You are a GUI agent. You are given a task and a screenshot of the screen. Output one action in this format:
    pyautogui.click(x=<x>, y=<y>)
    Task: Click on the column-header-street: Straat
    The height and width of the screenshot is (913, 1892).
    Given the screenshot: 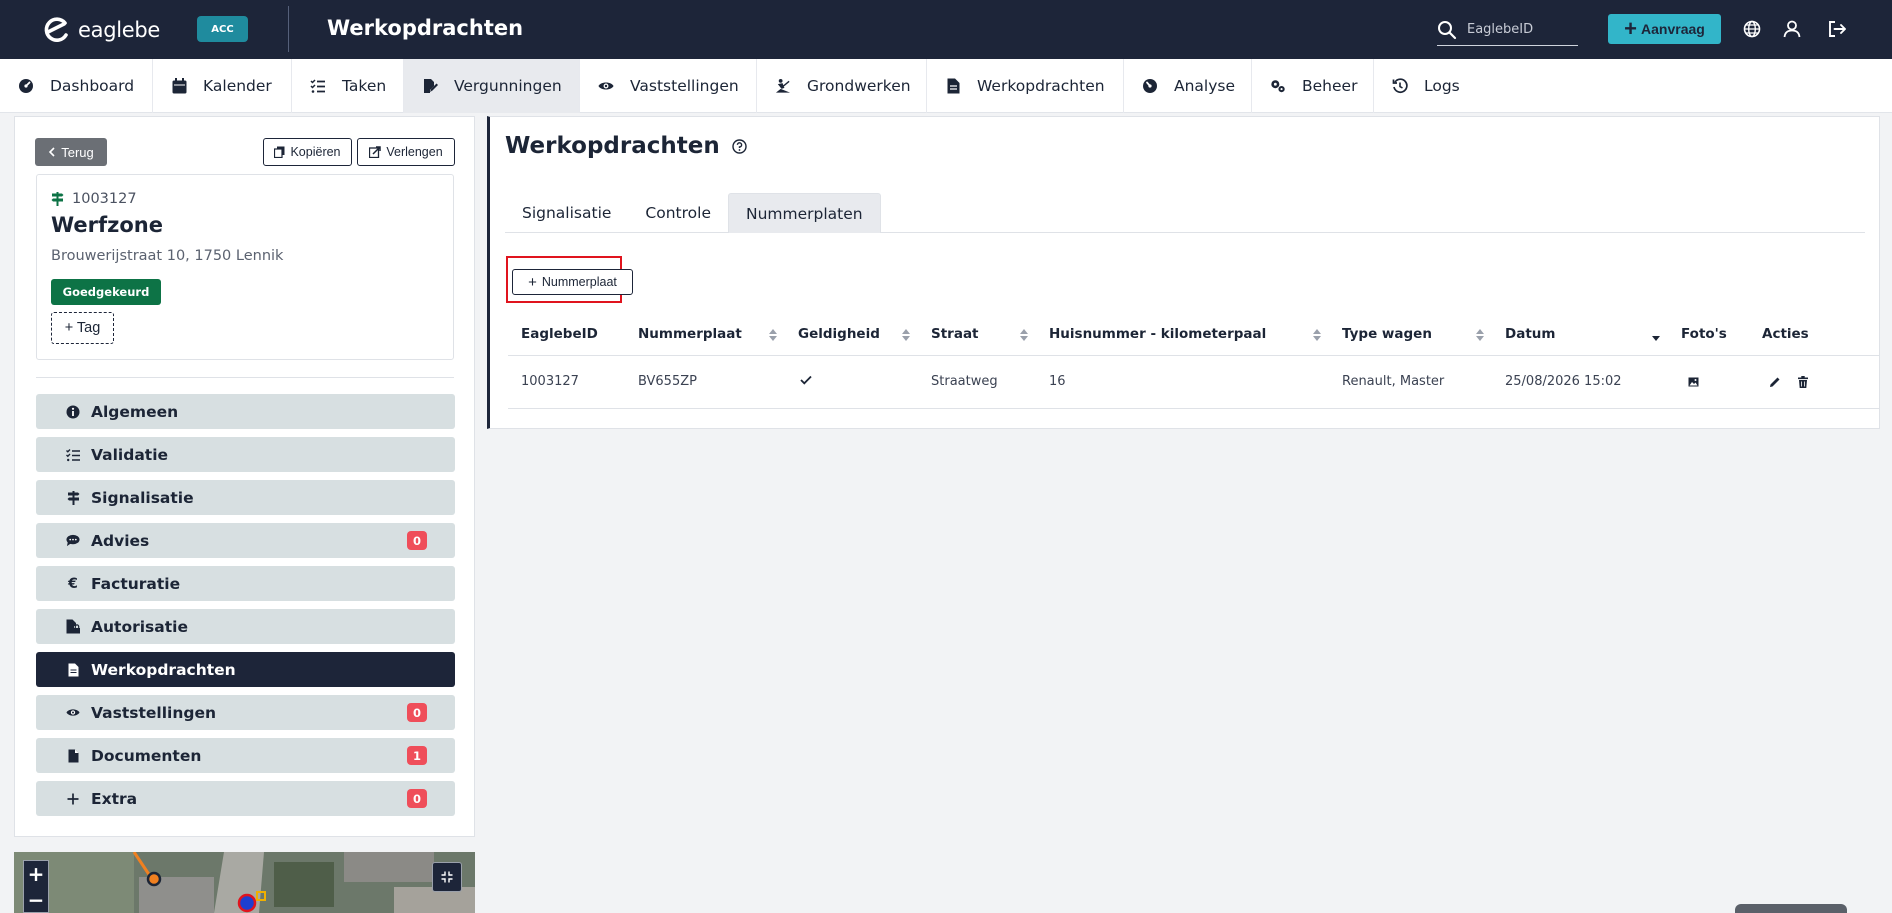 What is the action you would take?
    pyautogui.click(x=977, y=335)
    